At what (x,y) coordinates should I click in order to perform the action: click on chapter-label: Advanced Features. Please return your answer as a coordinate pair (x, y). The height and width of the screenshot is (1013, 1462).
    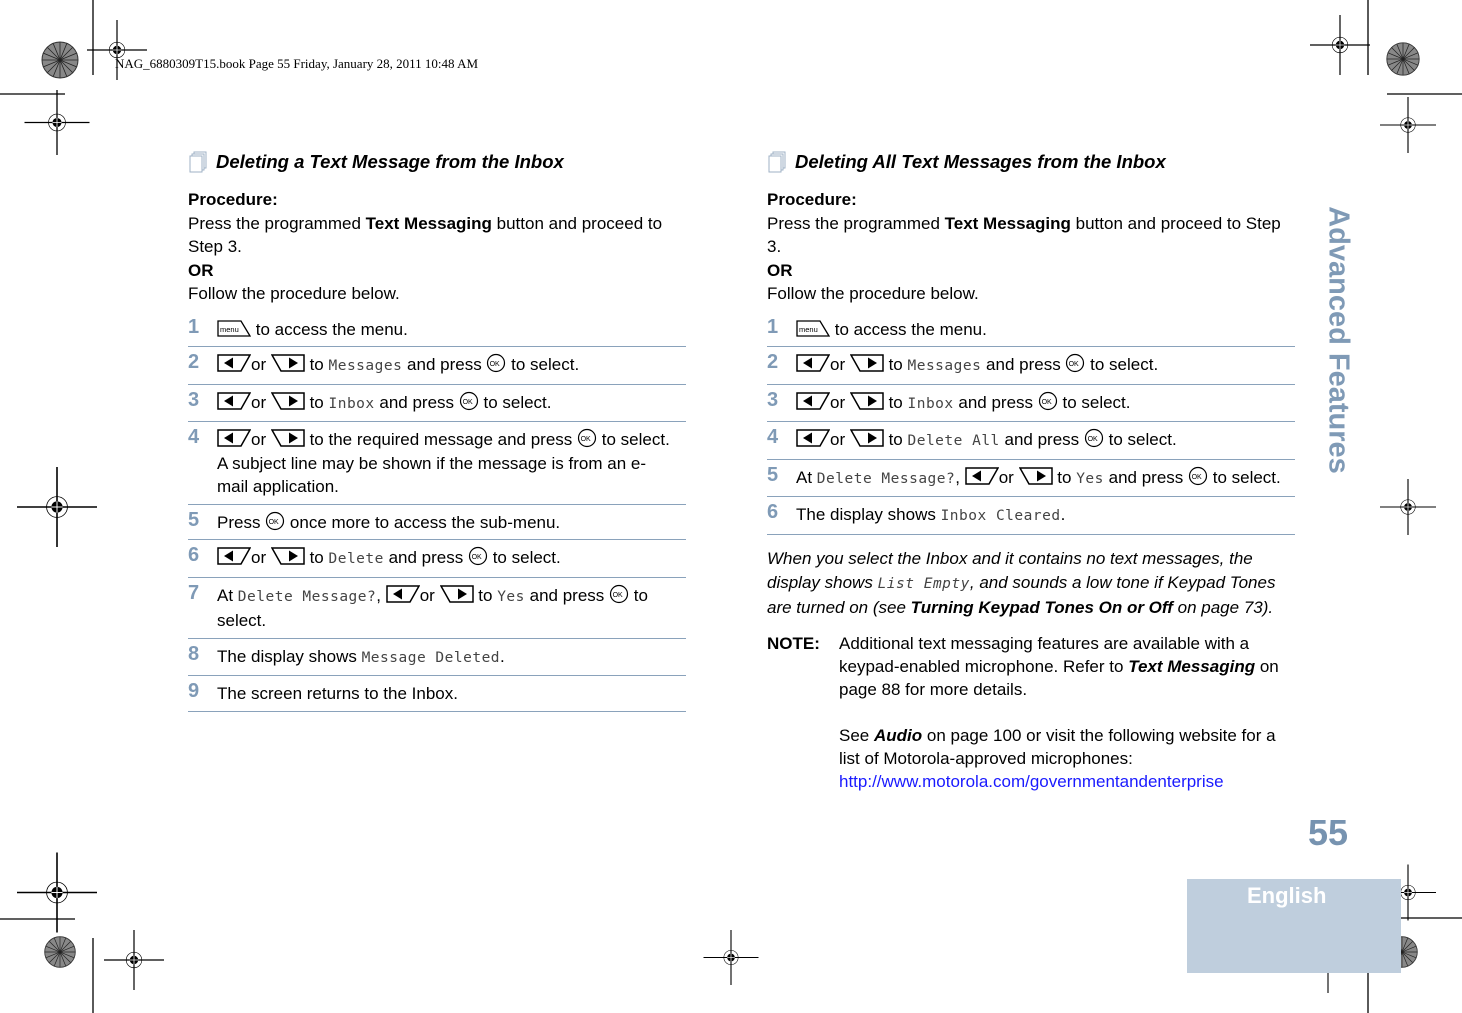
    Looking at the image, I should click on (1338, 340).